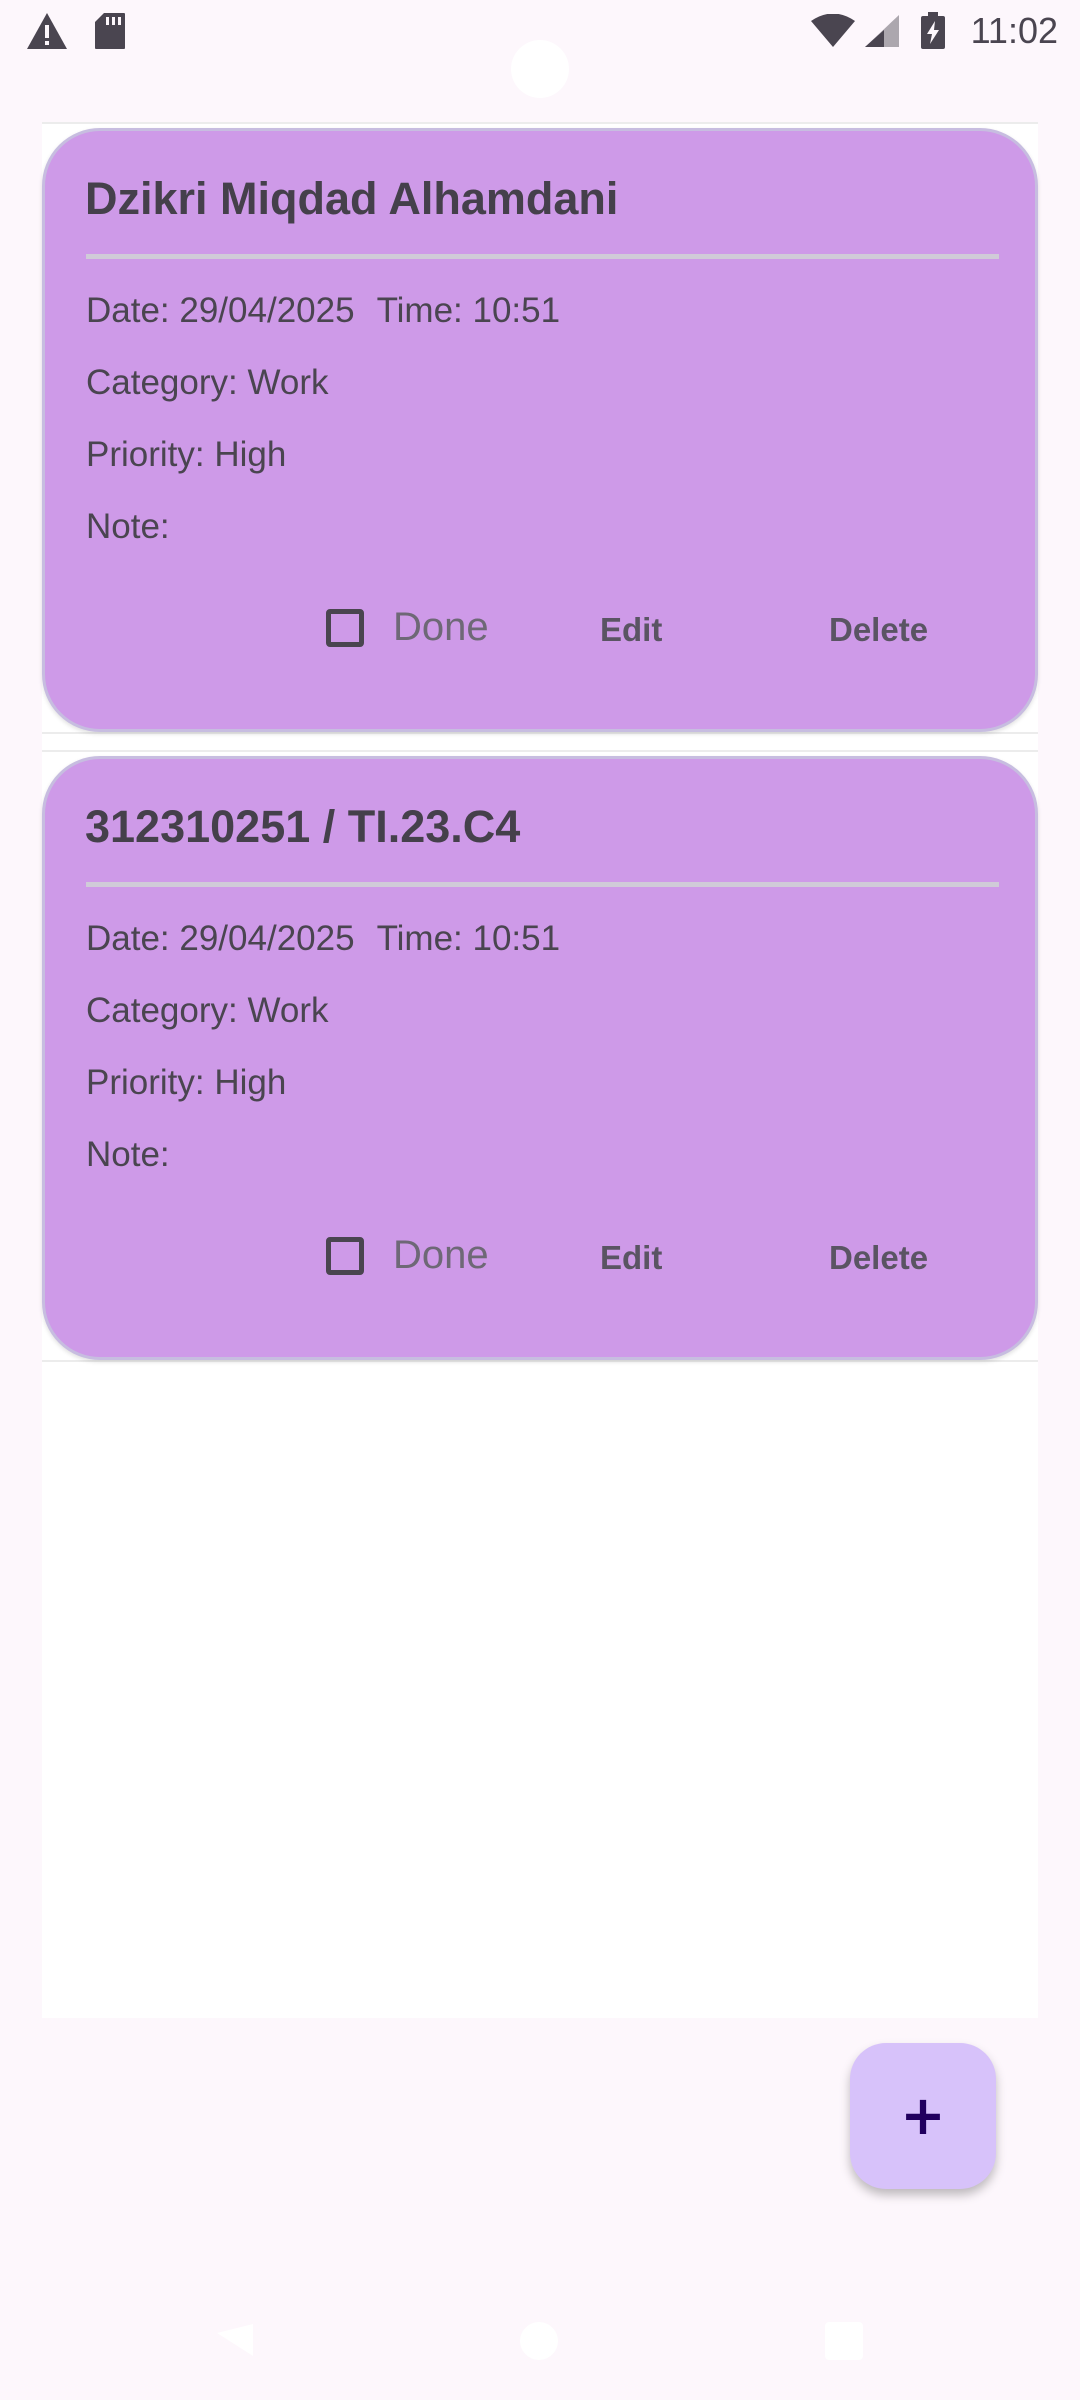 The image size is (1080, 2400). I want to click on sd-card-icon, so click(110, 33).